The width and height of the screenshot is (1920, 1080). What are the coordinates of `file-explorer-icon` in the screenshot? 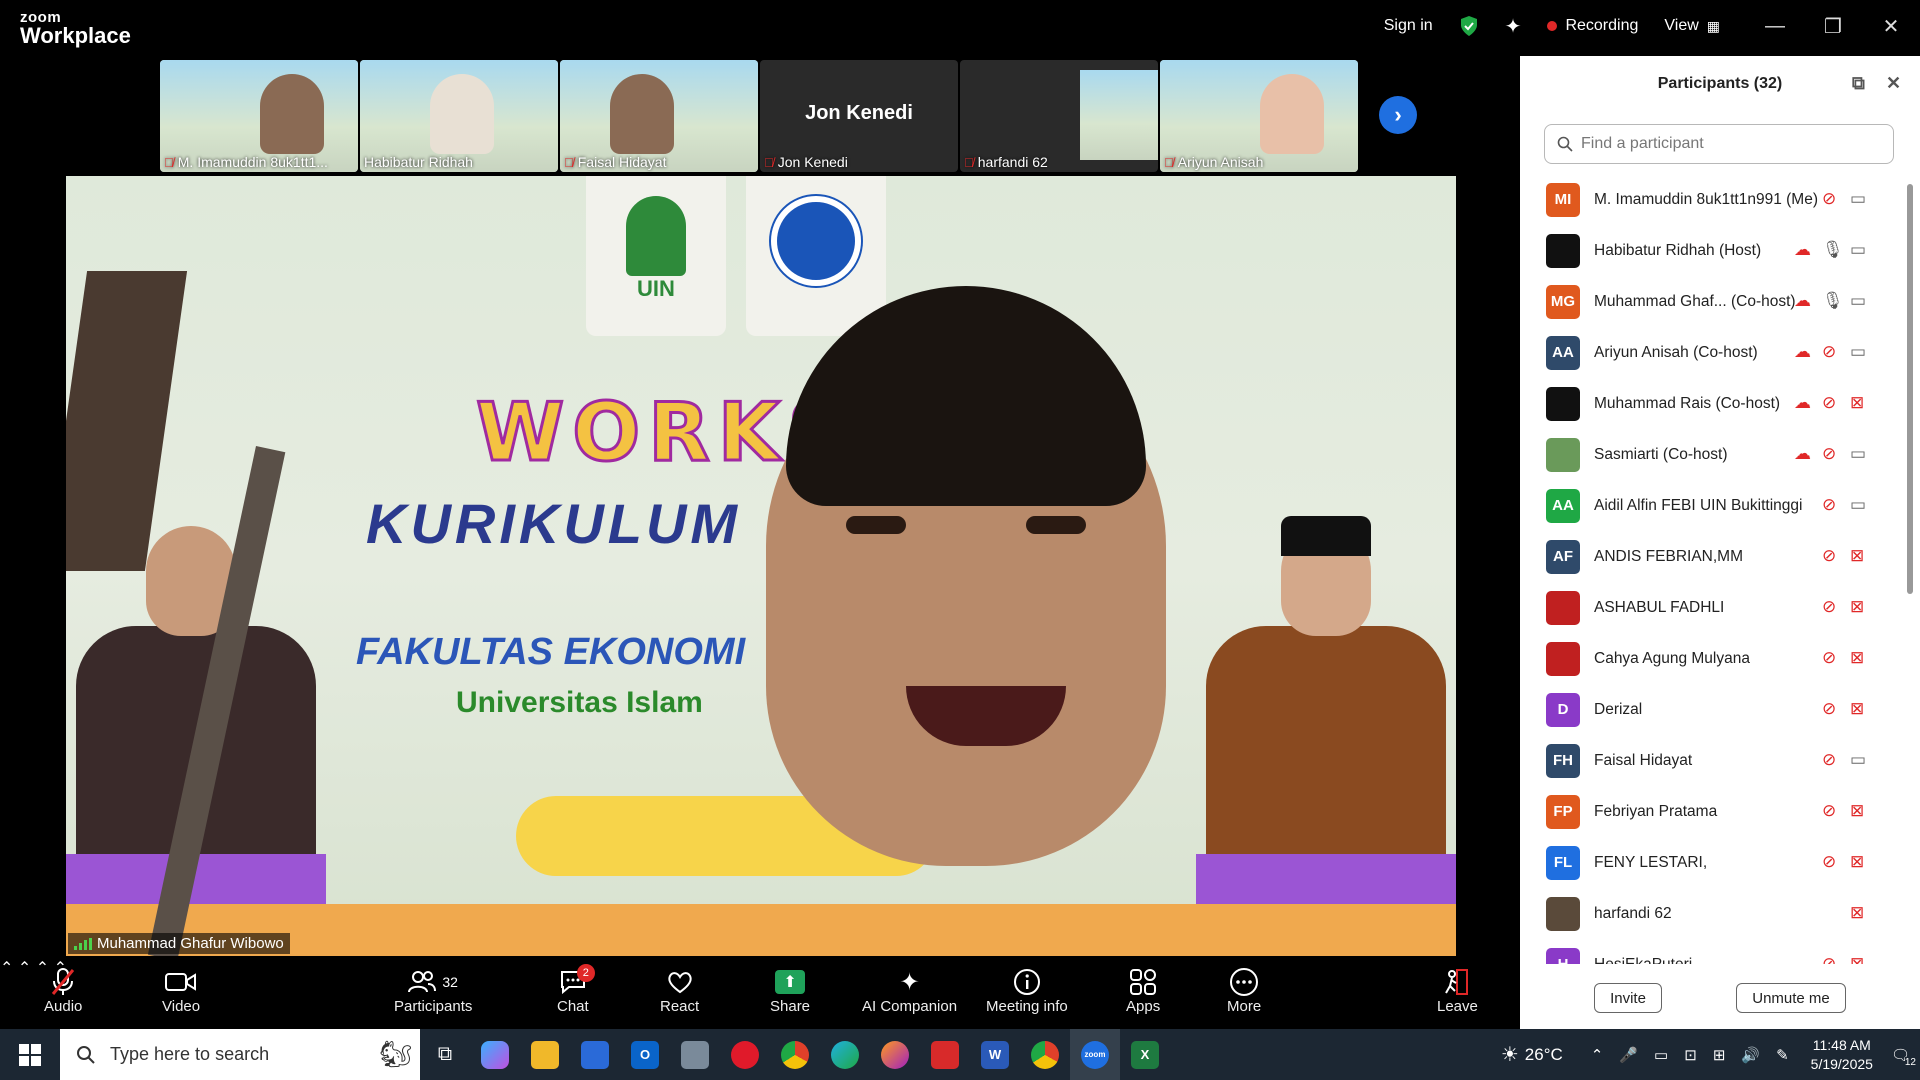 It's located at (545, 1054).